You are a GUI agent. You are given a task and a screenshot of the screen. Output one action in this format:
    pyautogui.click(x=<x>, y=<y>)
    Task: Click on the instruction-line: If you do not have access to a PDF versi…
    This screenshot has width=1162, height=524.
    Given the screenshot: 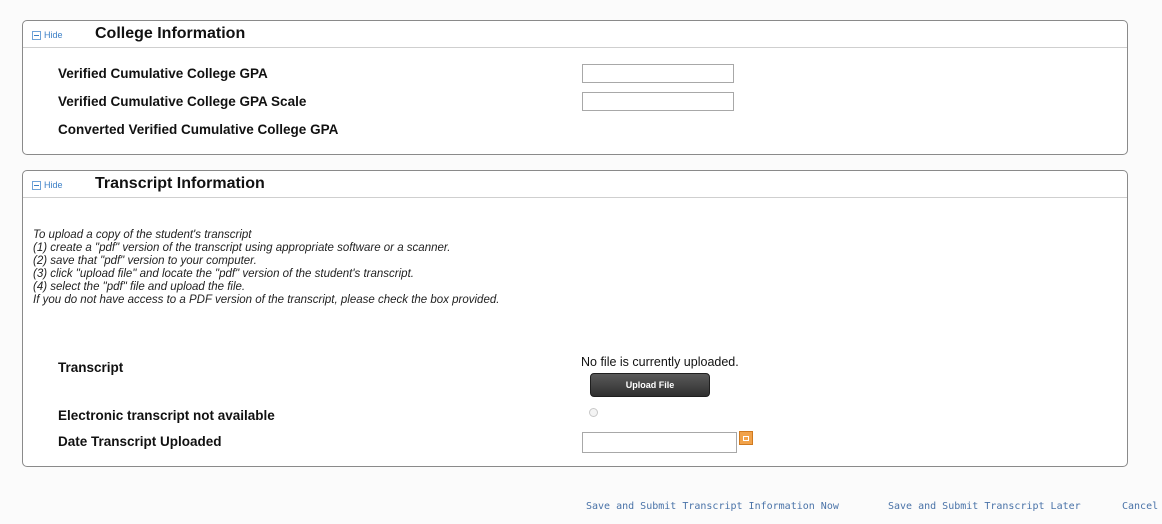 What is the action you would take?
    pyautogui.click(x=266, y=300)
    